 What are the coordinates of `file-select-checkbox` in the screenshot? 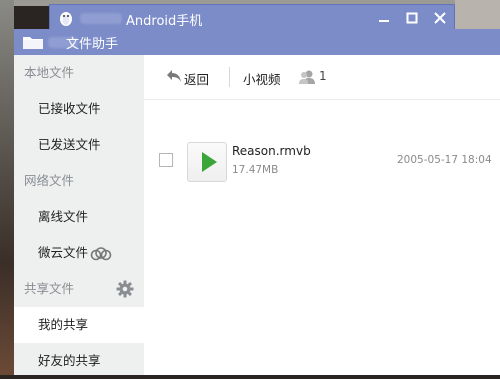 It's located at (166, 160).